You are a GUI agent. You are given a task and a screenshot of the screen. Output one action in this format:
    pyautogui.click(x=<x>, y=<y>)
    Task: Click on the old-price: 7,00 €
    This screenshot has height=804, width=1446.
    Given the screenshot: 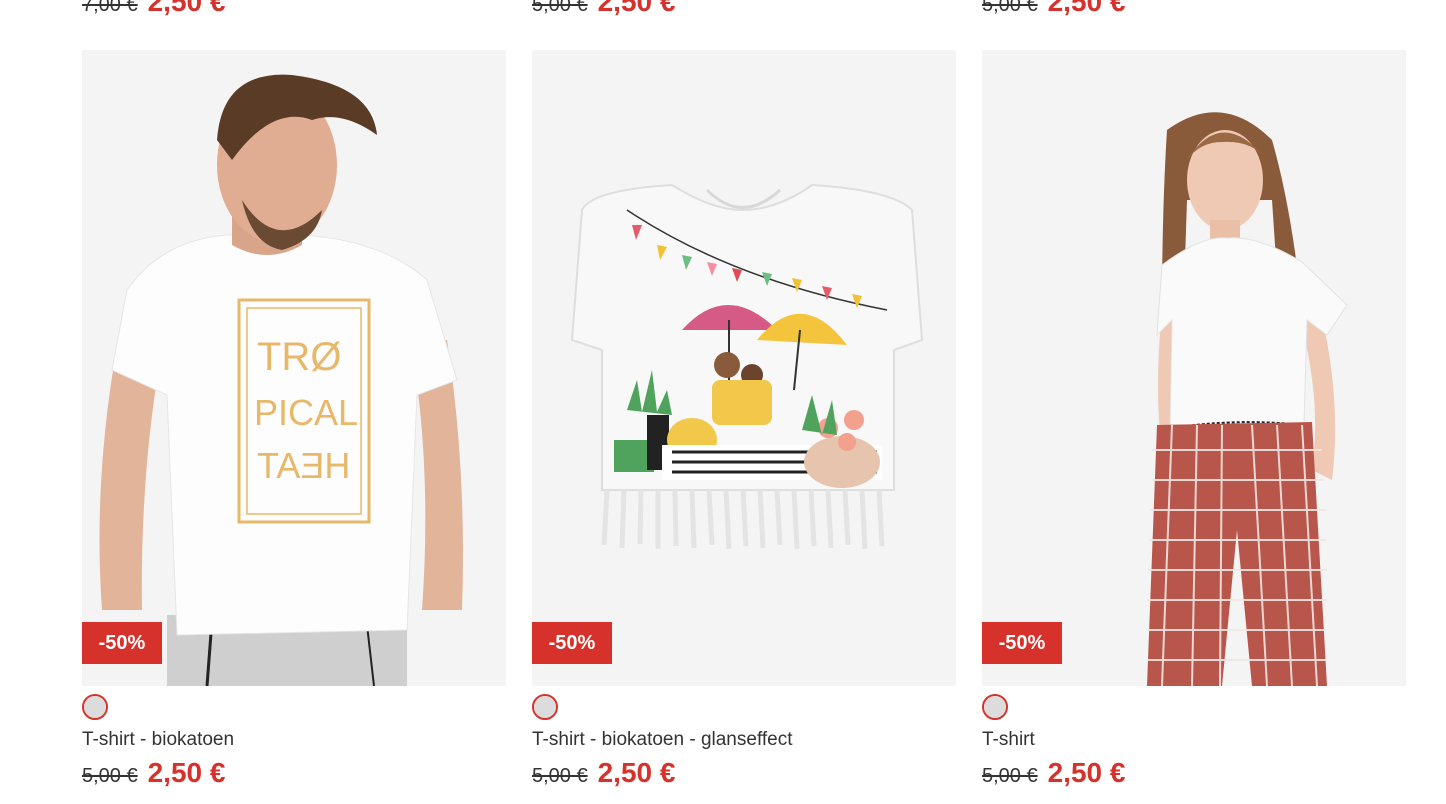 What is the action you would take?
    pyautogui.click(x=110, y=8)
    